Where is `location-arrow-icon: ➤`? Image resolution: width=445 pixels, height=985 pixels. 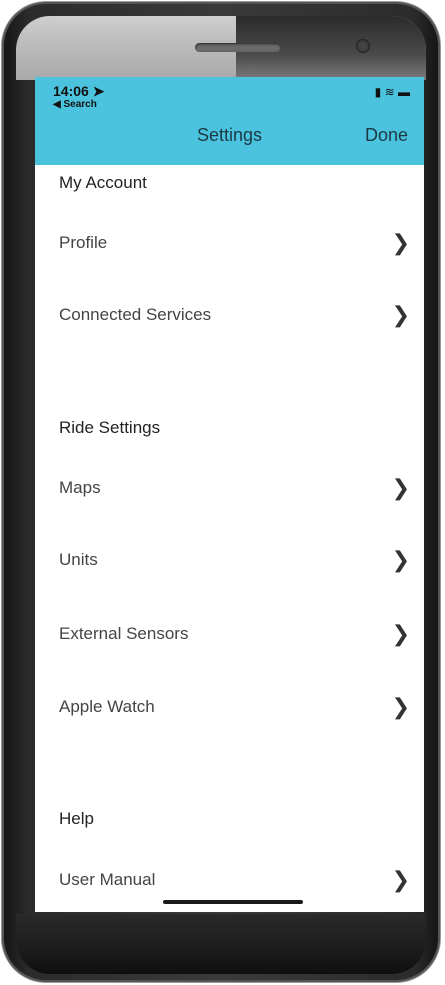
location-arrow-icon: ➤ is located at coordinates (98, 91).